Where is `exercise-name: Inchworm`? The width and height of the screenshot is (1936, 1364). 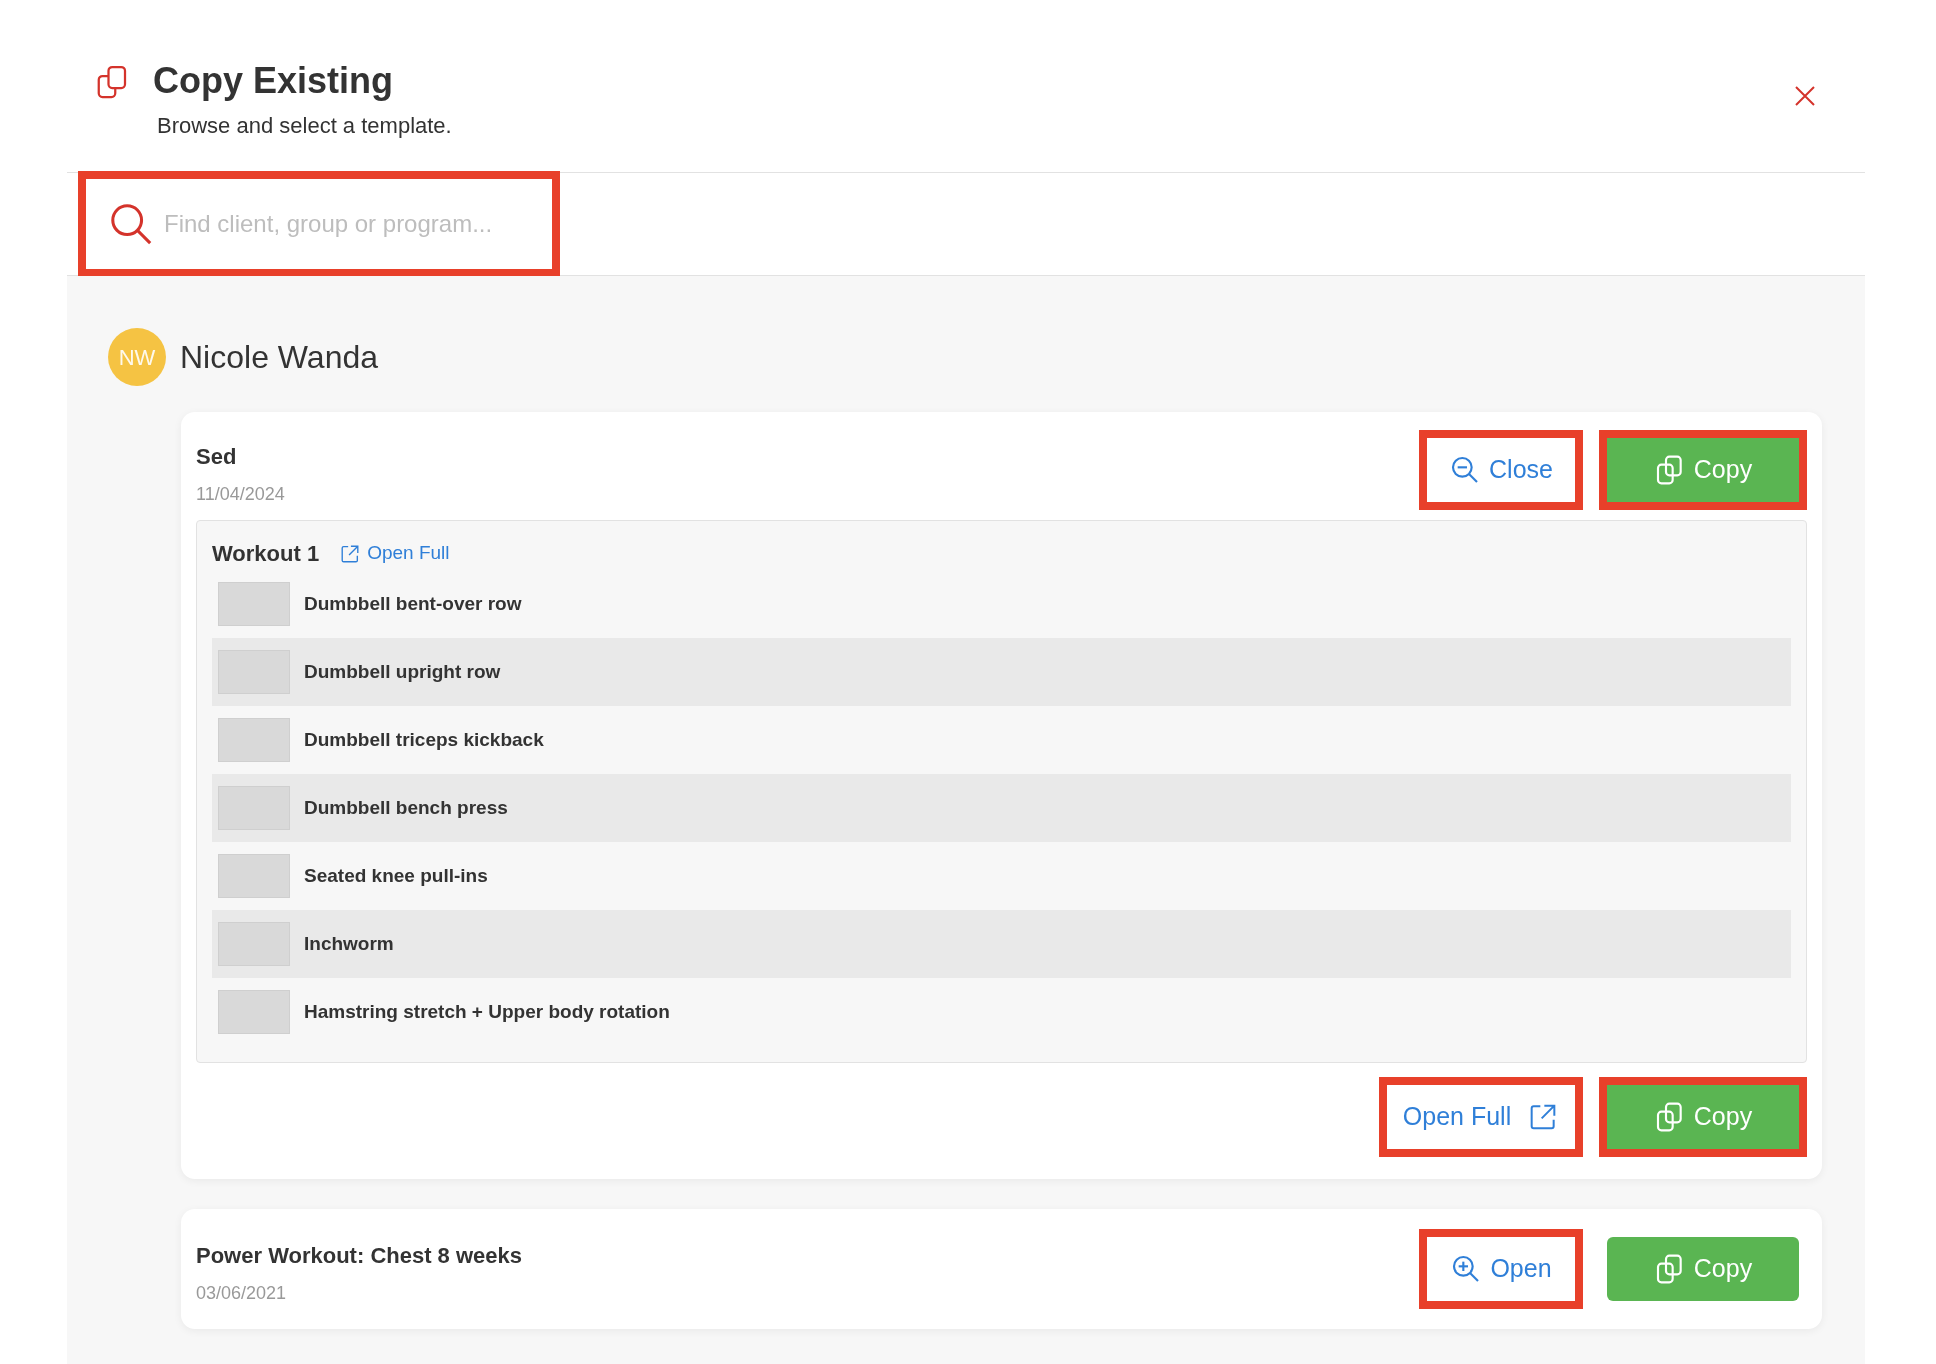
exercise-name: Inchworm is located at coordinates (349, 944).